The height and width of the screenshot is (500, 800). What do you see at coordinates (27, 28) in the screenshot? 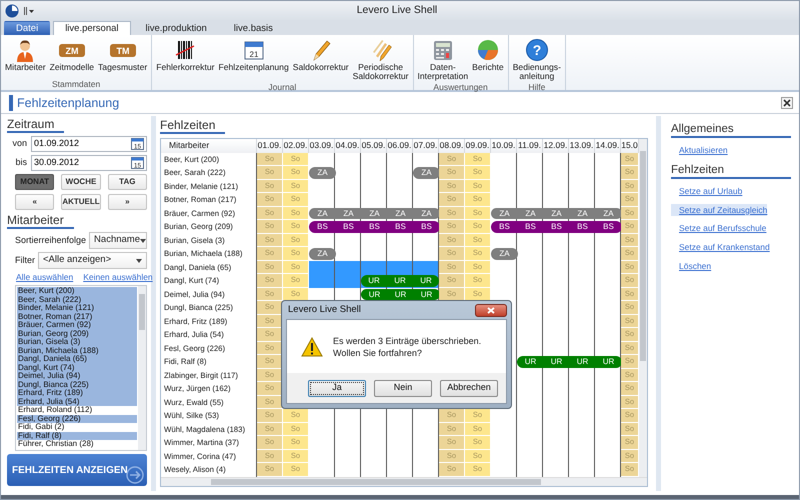
I see `ribbon-tab: Datei` at bounding box center [27, 28].